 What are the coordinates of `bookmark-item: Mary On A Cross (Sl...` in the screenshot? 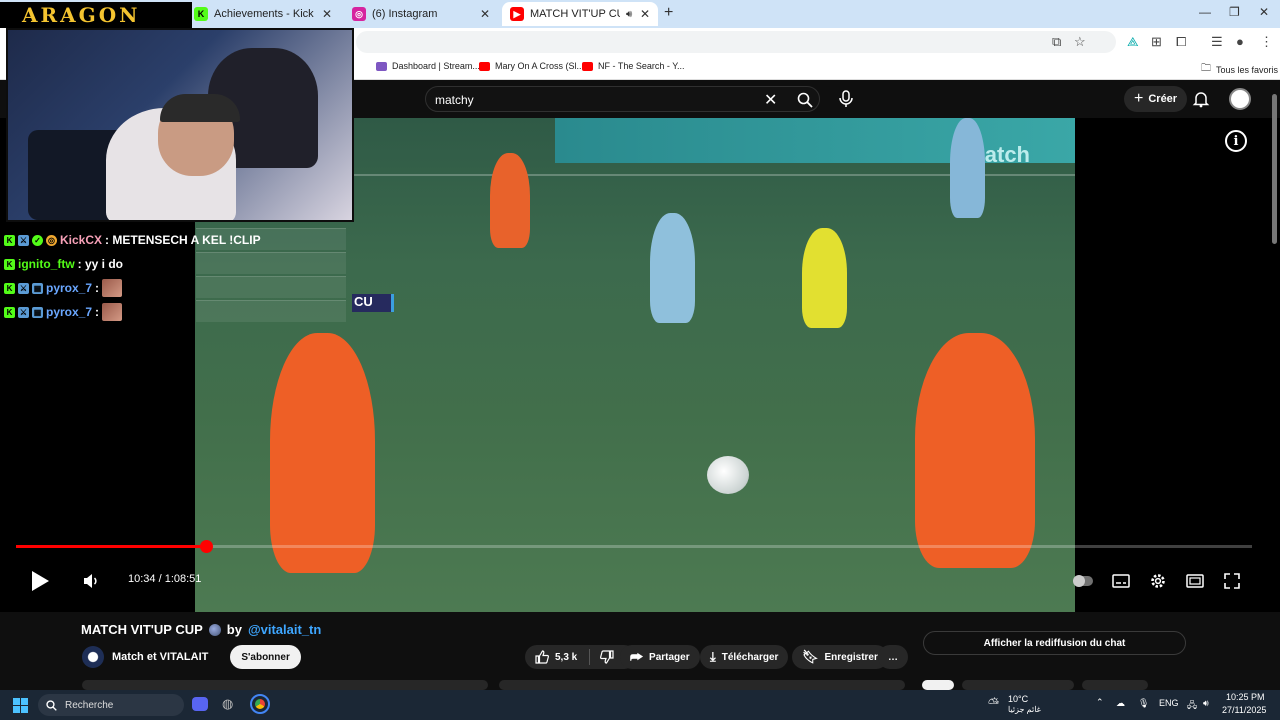 It's located at (531, 66).